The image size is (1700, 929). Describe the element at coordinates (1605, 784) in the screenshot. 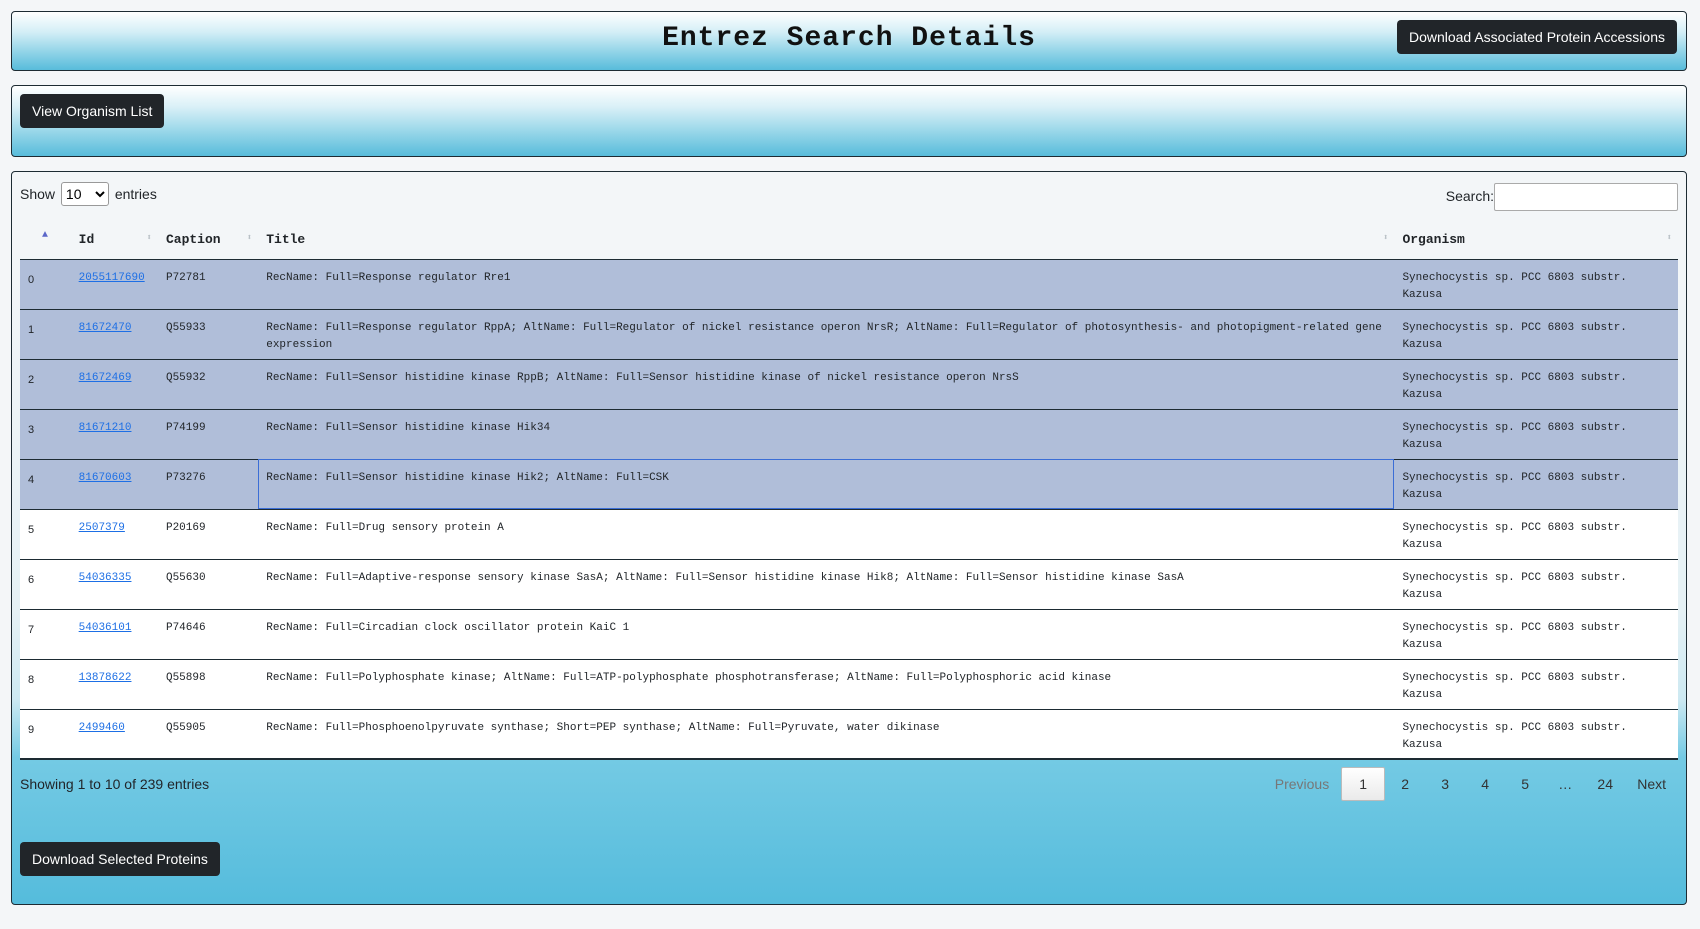

I see `pagination-page-last: 24` at that location.